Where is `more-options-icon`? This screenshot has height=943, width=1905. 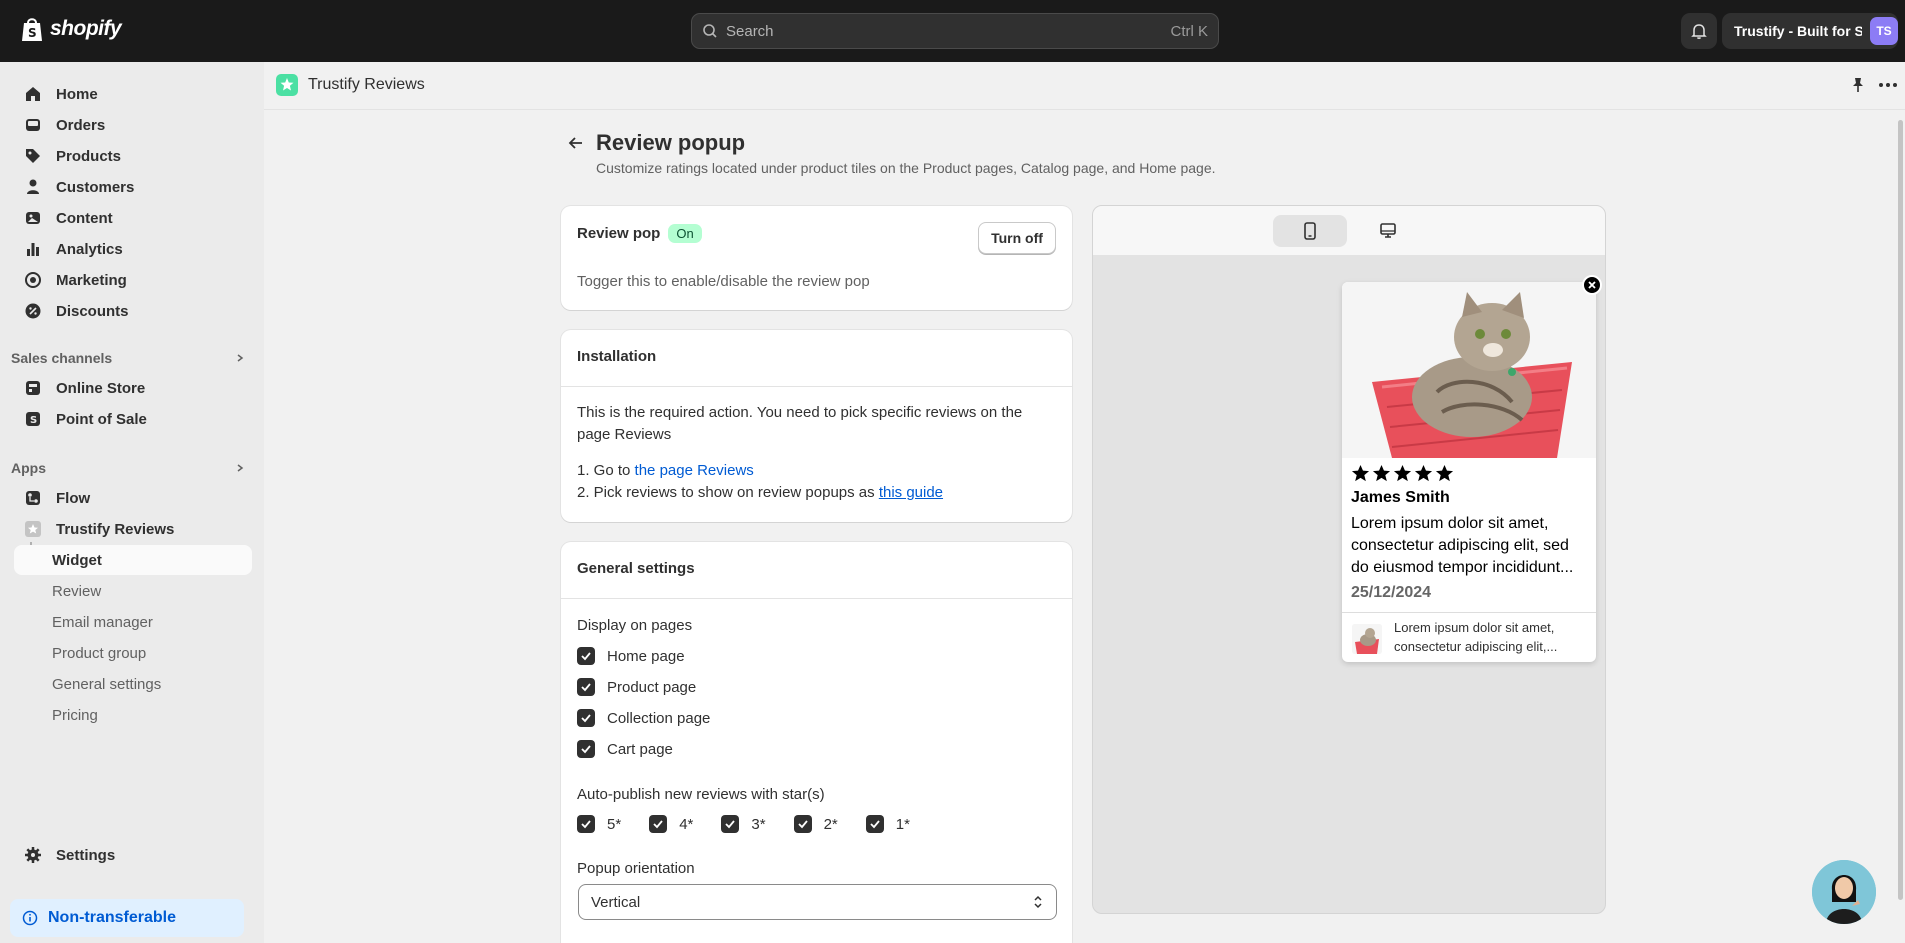
more-options-icon is located at coordinates (1888, 85).